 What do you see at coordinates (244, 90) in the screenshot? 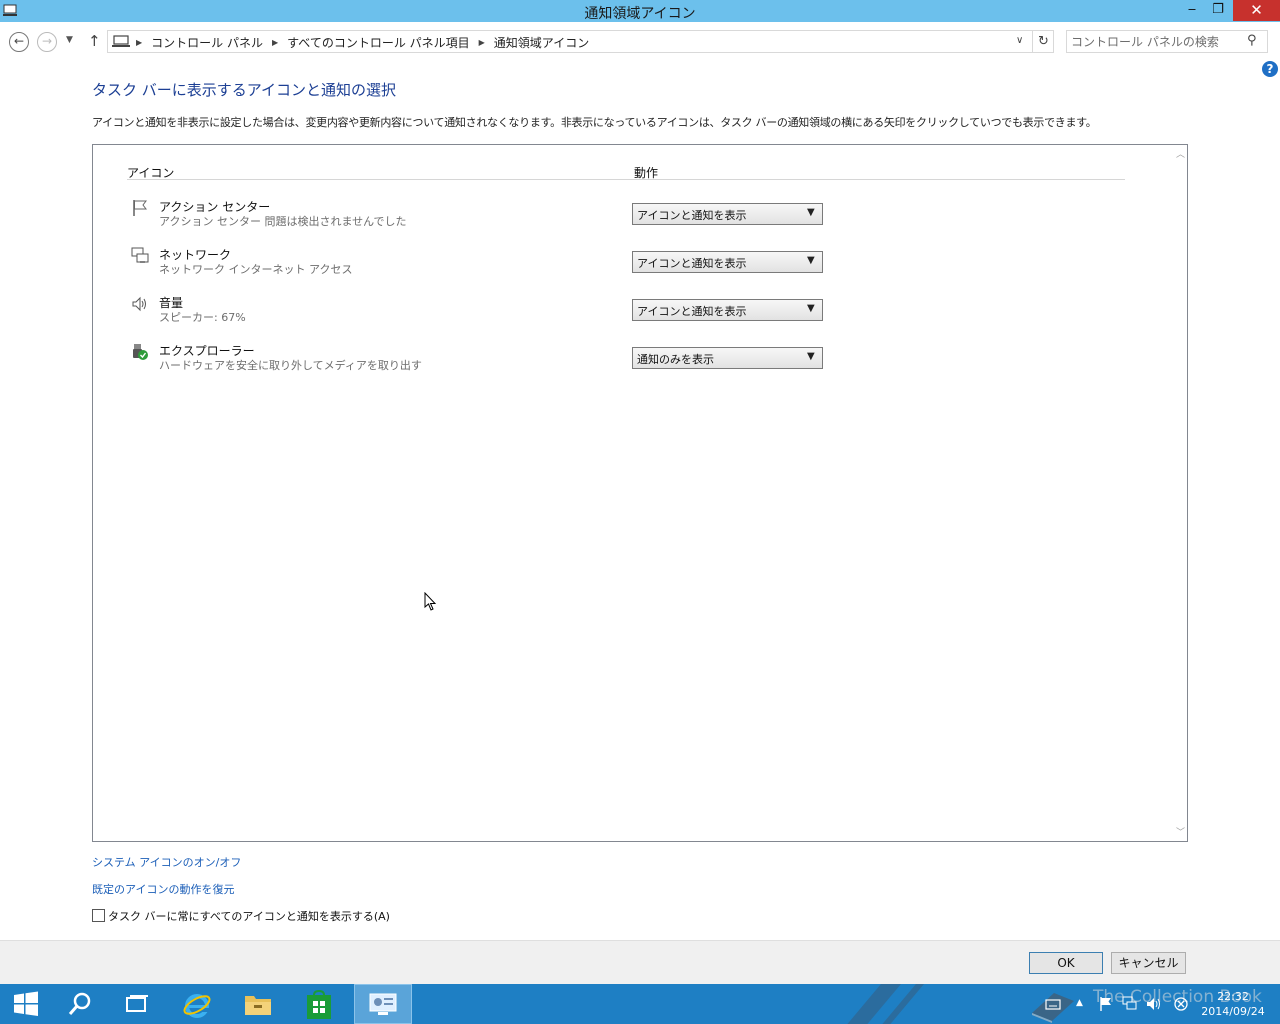
I see `page-title: タスク バーに表示するアイコンと通知の選択` at bounding box center [244, 90].